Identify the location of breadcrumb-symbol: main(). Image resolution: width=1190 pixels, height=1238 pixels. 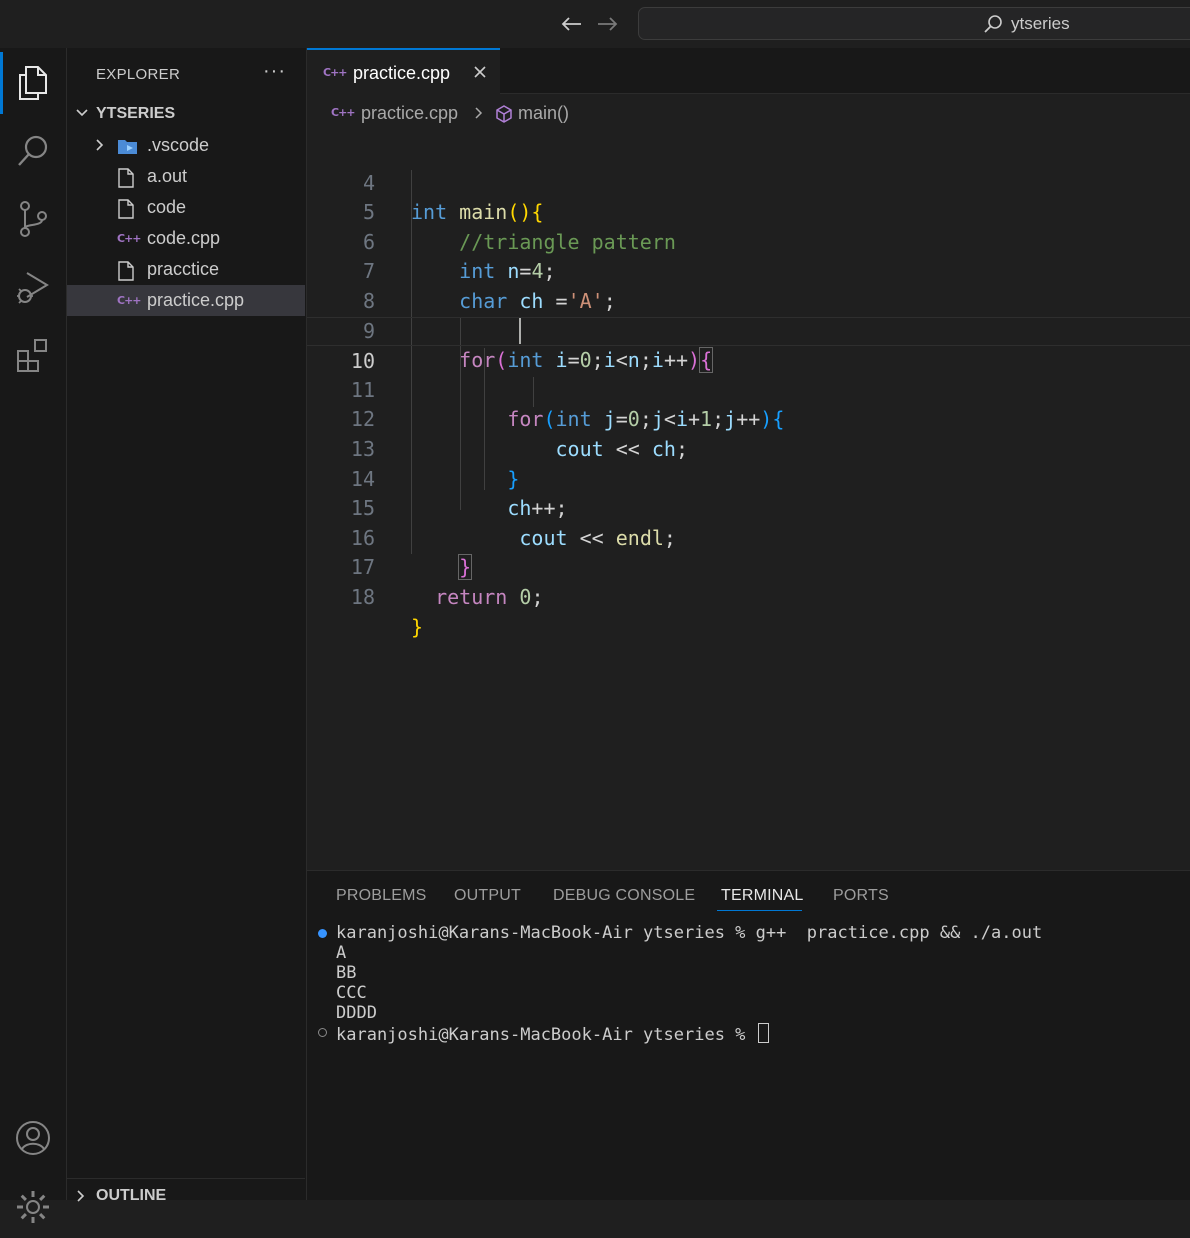
(543, 113).